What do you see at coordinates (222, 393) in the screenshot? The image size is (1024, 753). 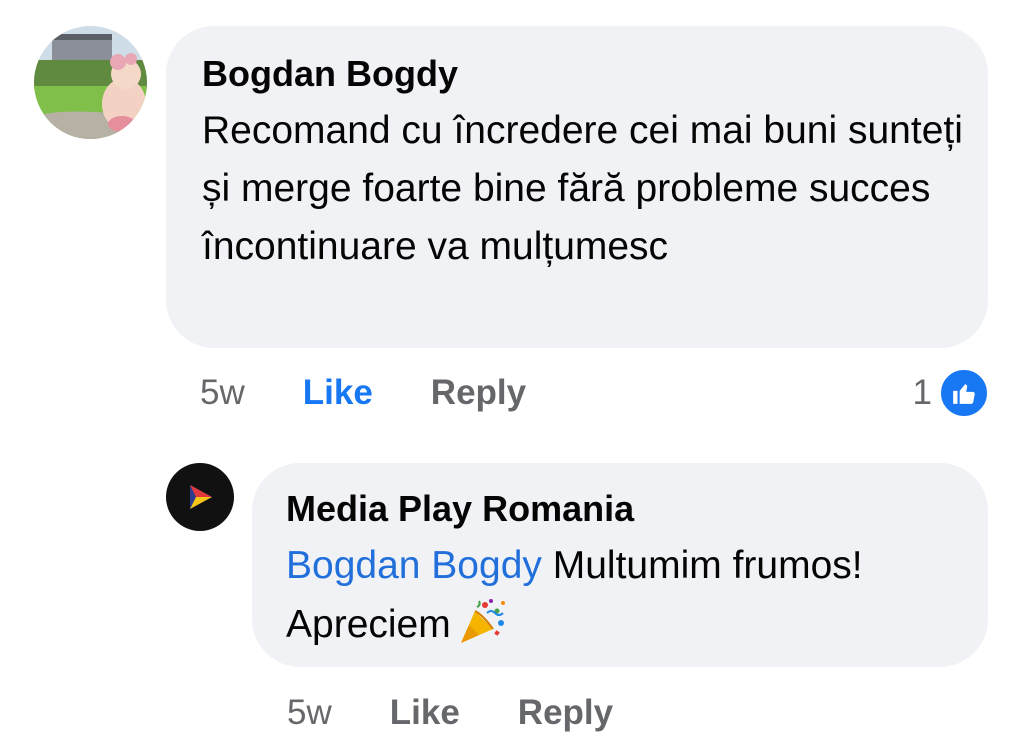 I see `comment-timestamp: 5w` at bounding box center [222, 393].